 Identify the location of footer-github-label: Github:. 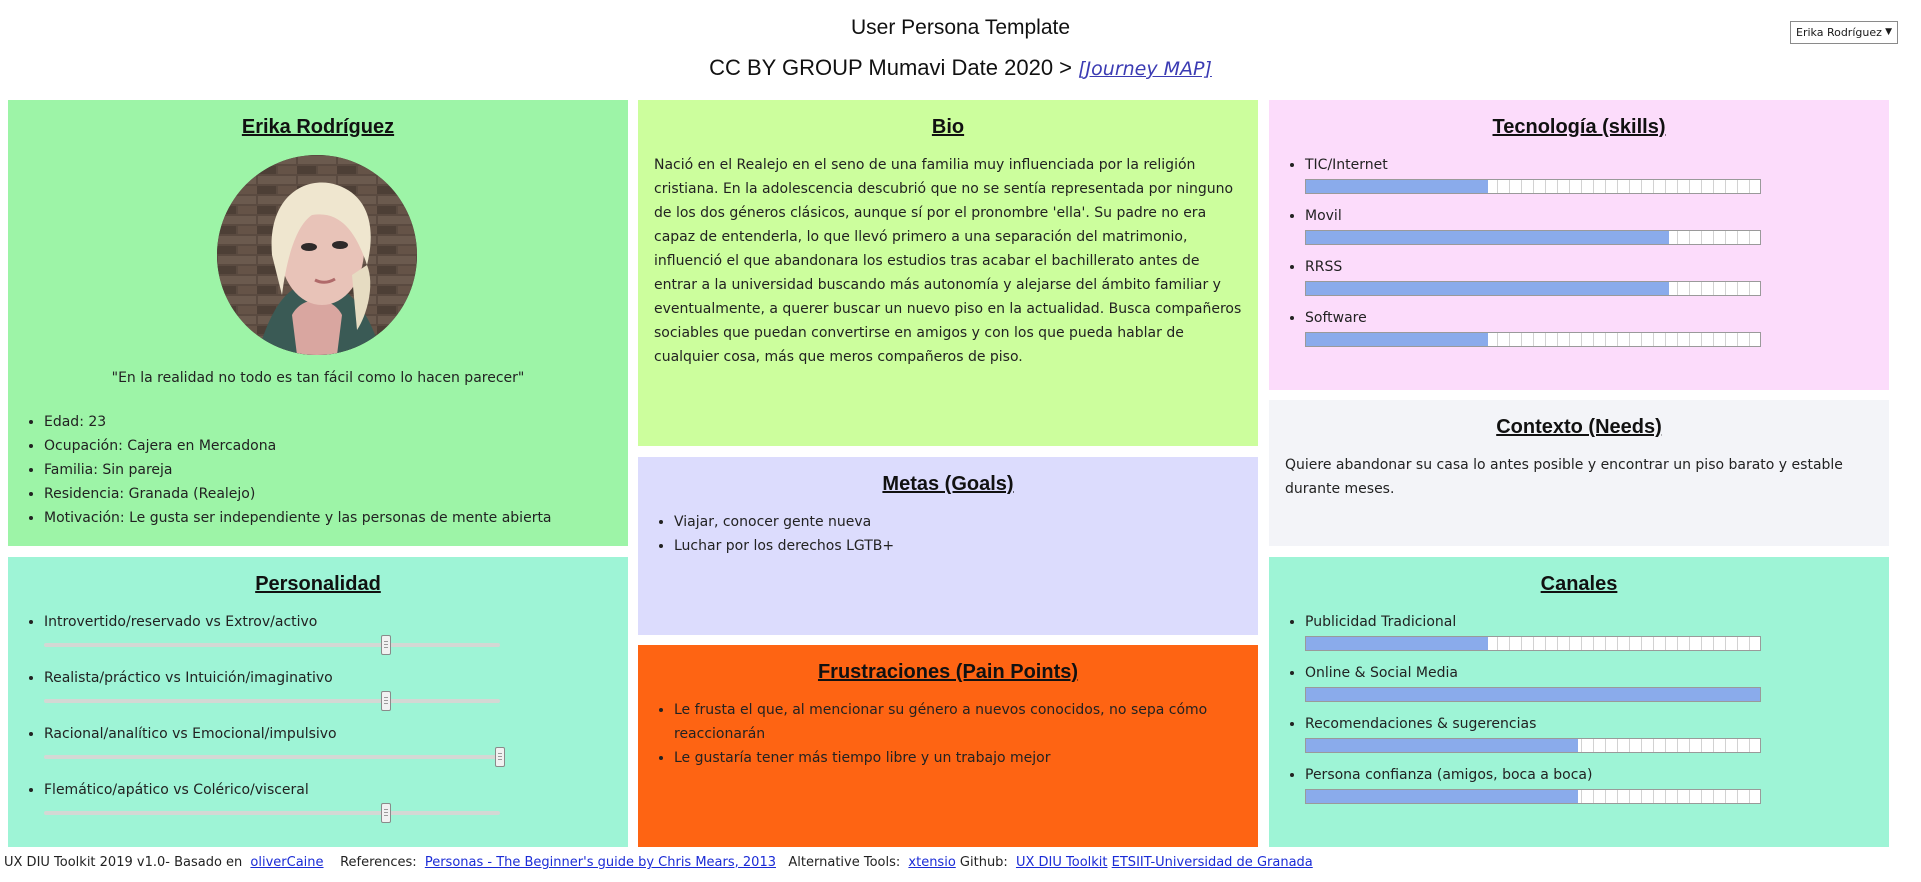
(983, 862).